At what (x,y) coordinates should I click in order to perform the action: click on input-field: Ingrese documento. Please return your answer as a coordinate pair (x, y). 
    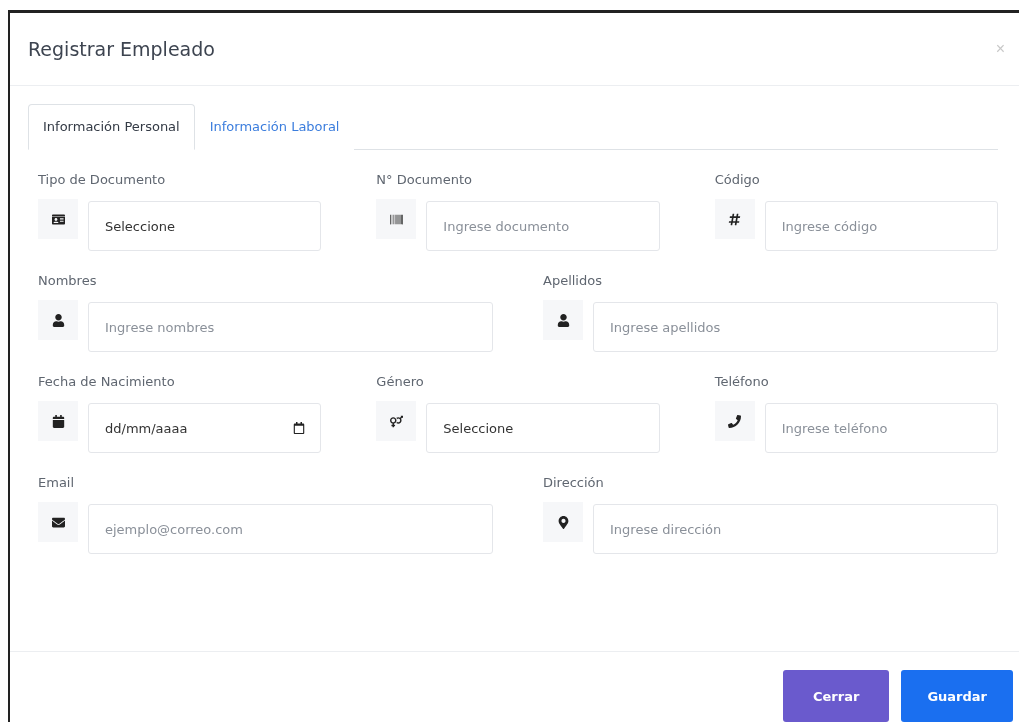
    Looking at the image, I should click on (543, 226).